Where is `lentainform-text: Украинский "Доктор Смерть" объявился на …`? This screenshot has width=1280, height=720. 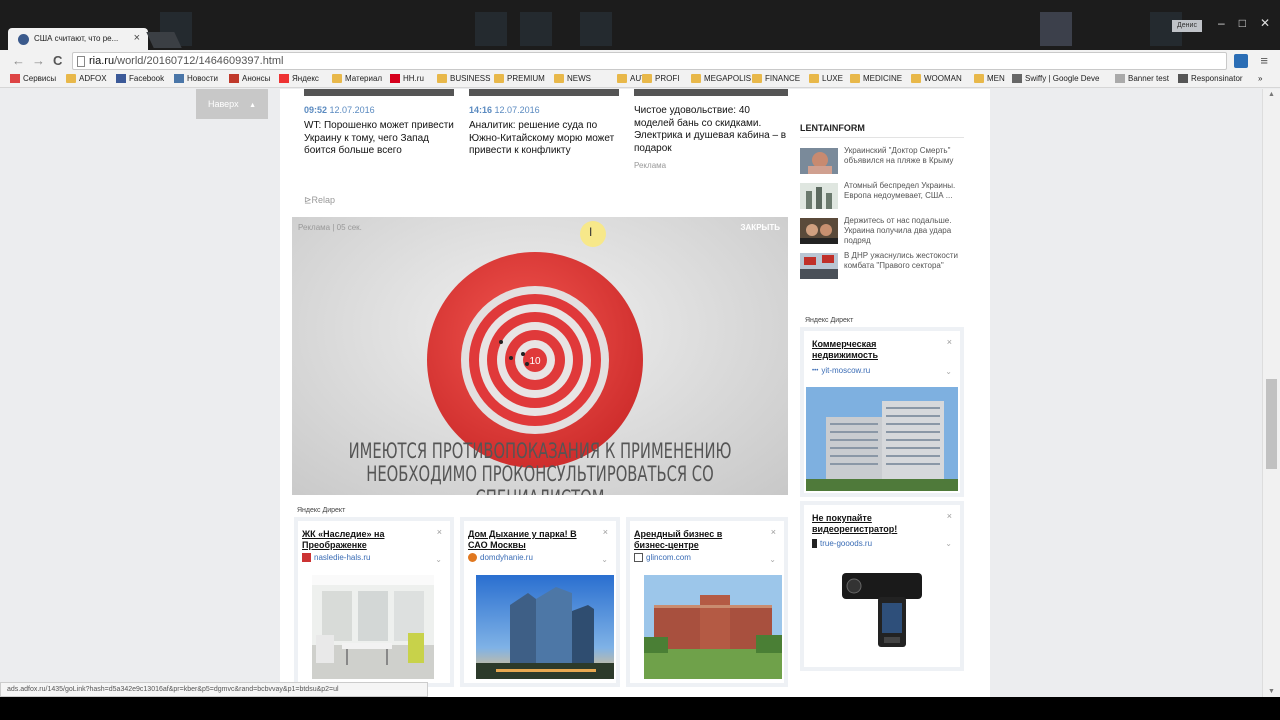 lentainform-text: Украинский "Доктор Смерть" объявился на … is located at coordinates (905, 156).